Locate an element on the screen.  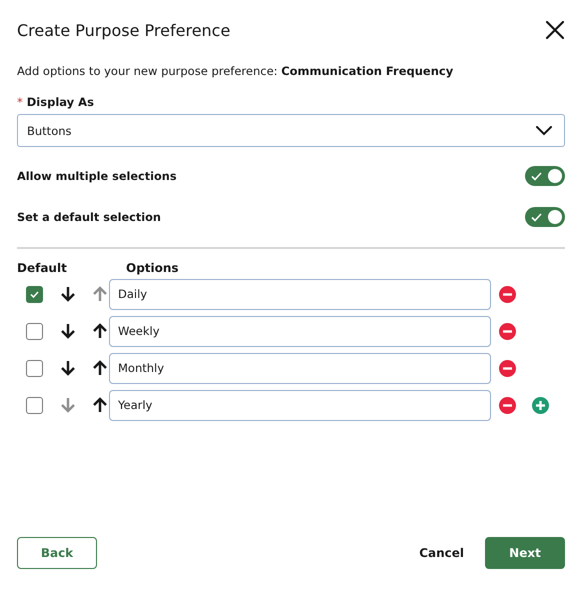
toggle-label: Allow multiple selections is located at coordinates (97, 176).